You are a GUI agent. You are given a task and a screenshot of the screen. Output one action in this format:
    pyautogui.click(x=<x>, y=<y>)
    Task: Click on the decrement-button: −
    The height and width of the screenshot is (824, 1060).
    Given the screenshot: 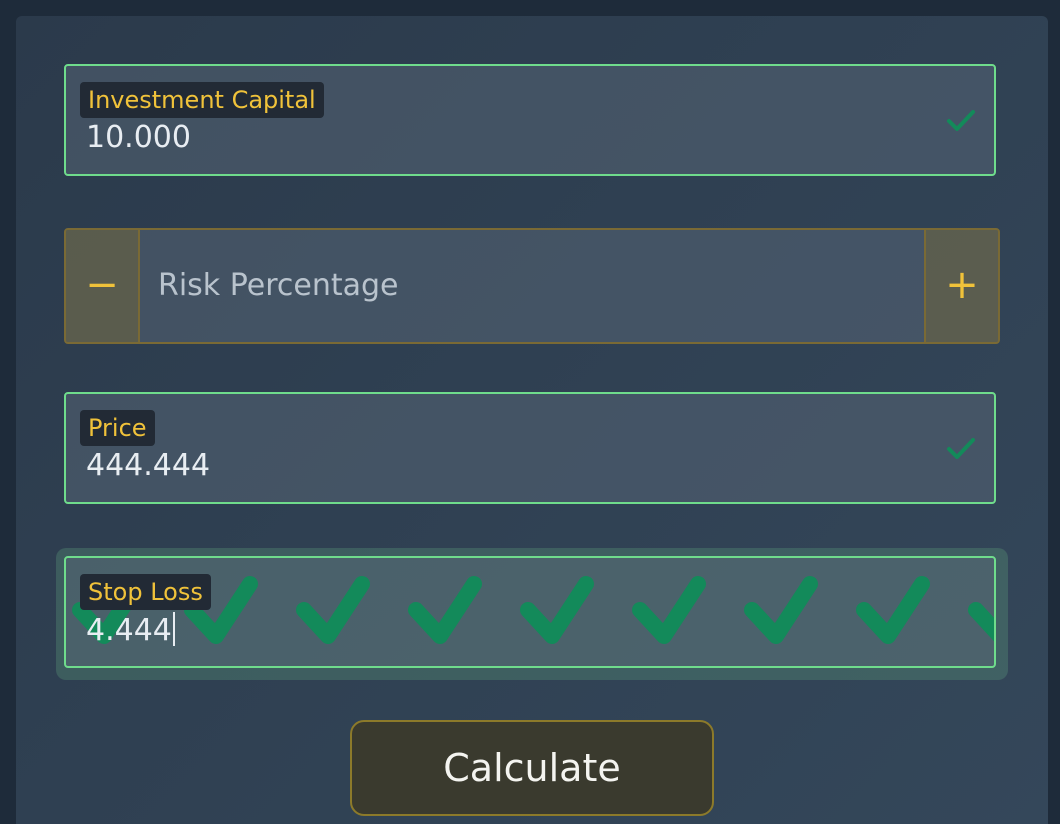 What is the action you would take?
    pyautogui.click(x=103, y=286)
    